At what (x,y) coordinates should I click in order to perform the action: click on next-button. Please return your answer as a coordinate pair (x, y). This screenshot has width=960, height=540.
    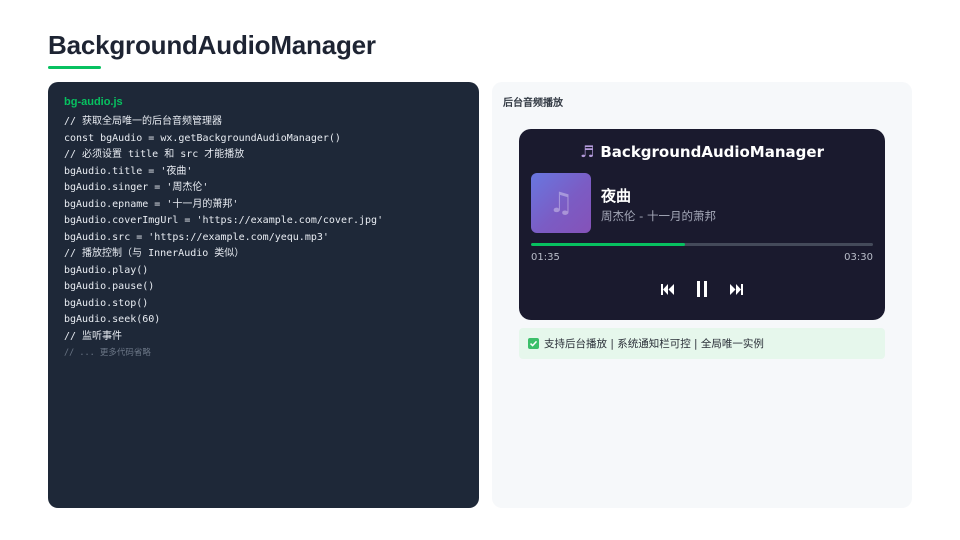
    Looking at the image, I should click on (736, 289).